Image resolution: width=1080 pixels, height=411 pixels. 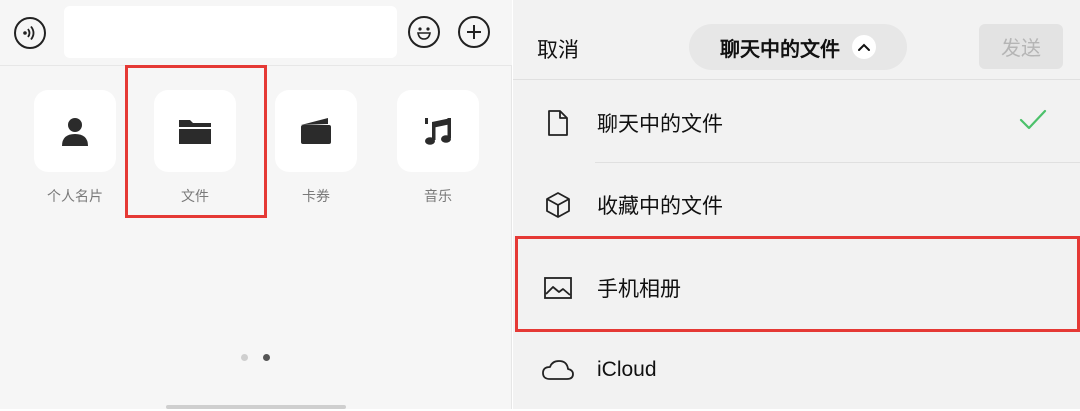 What do you see at coordinates (837, 162) in the screenshot?
I see `divider` at bounding box center [837, 162].